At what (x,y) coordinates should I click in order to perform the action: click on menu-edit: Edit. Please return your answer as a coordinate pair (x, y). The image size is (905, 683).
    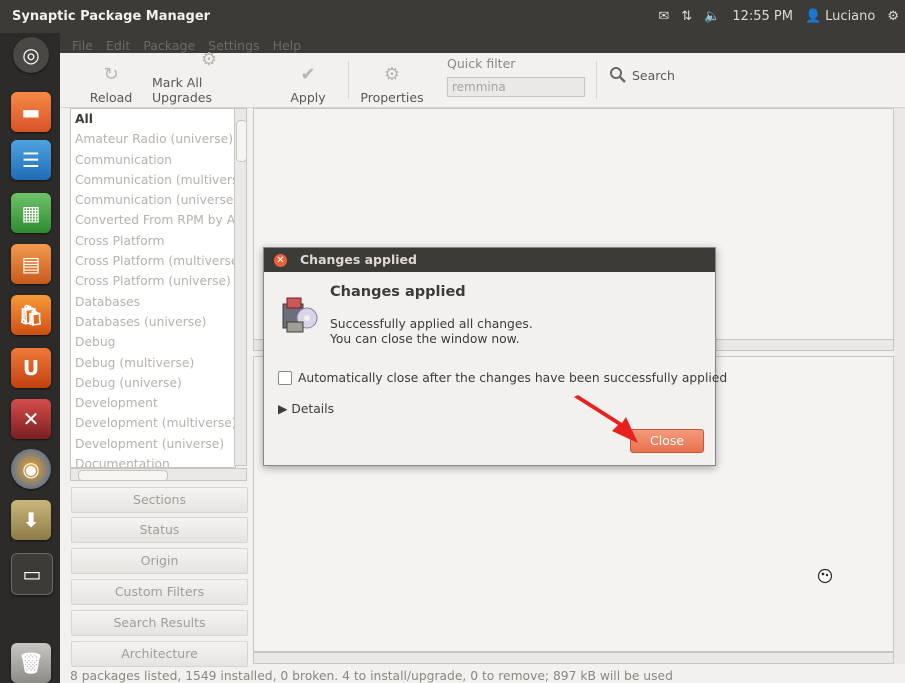
    Looking at the image, I should click on (118, 45).